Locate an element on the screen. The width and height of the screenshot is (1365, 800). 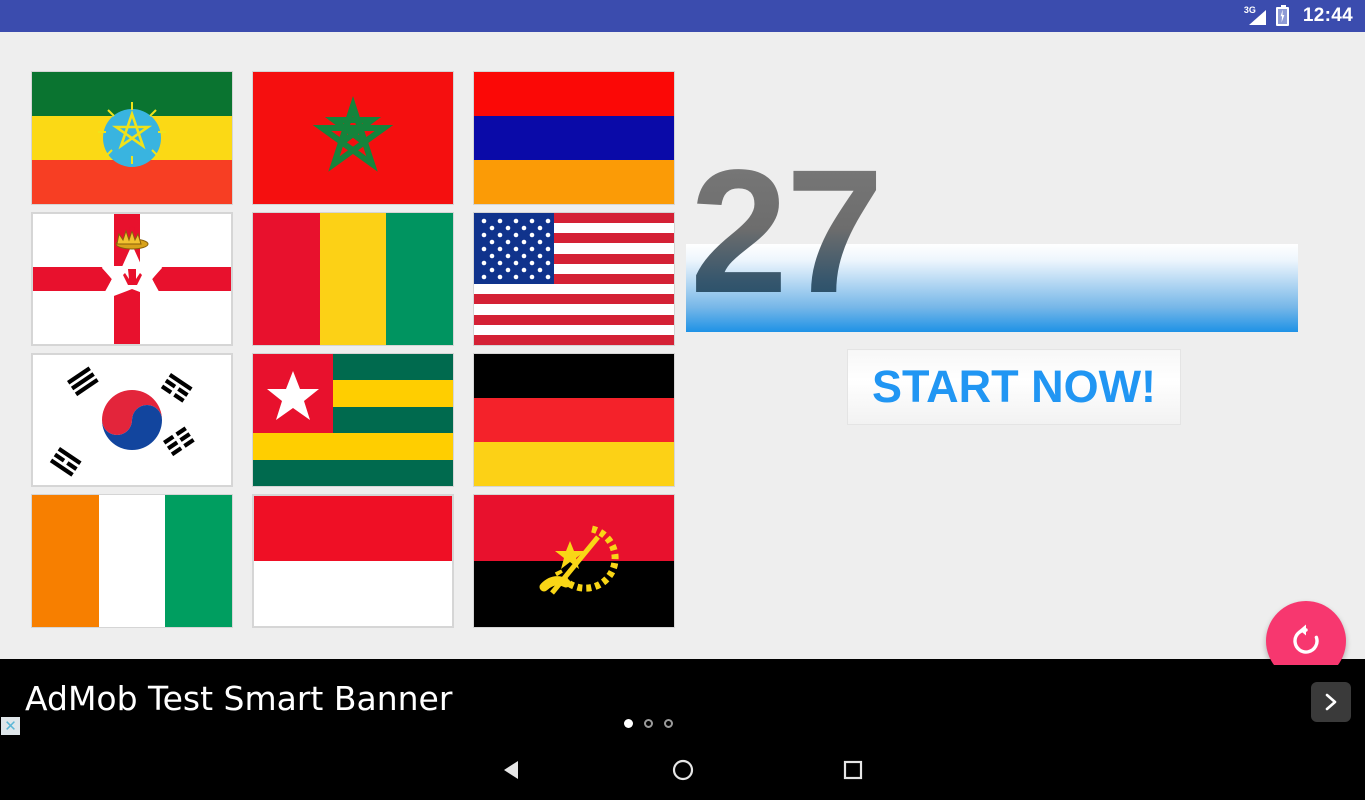
nav-back-button is located at coordinates (513, 770).